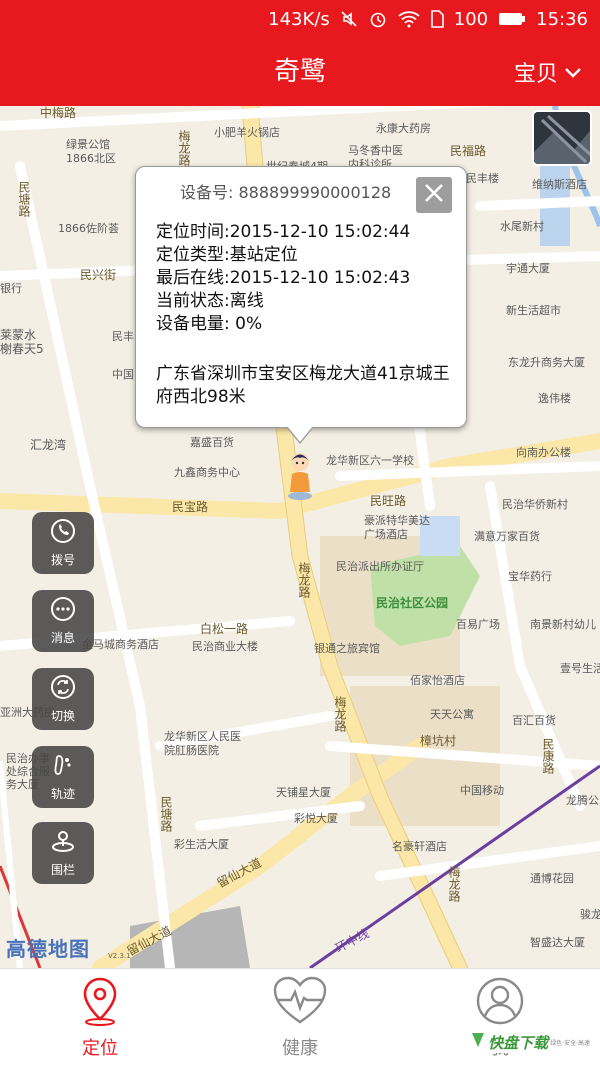  I want to click on clock: 15:36, so click(562, 19).